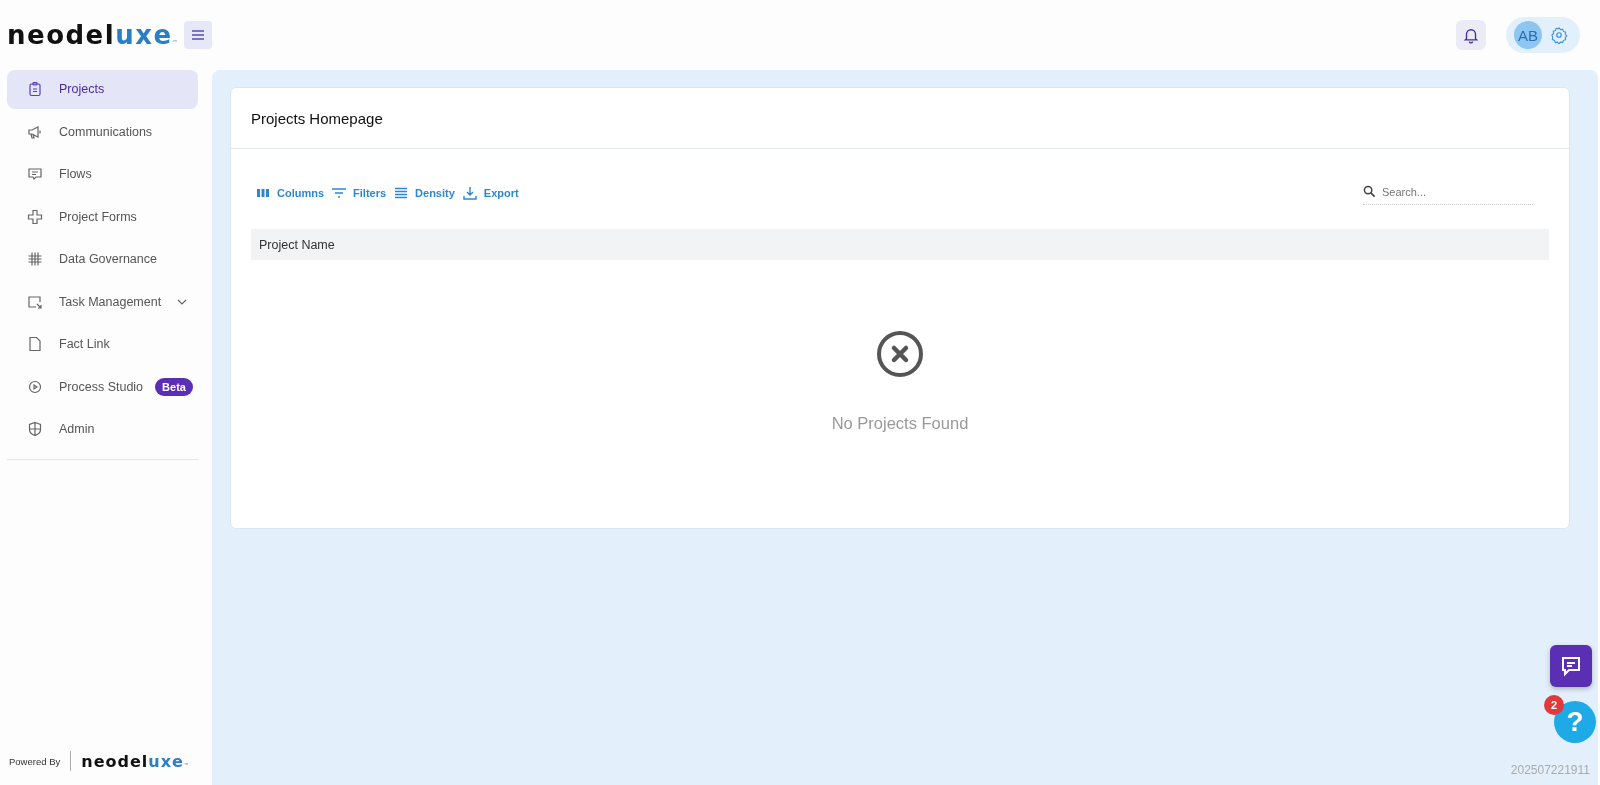 Image resolution: width=1600 pixels, height=785 pixels. I want to click on sidebar-item: Process Studio Beta, so click(102, 386).